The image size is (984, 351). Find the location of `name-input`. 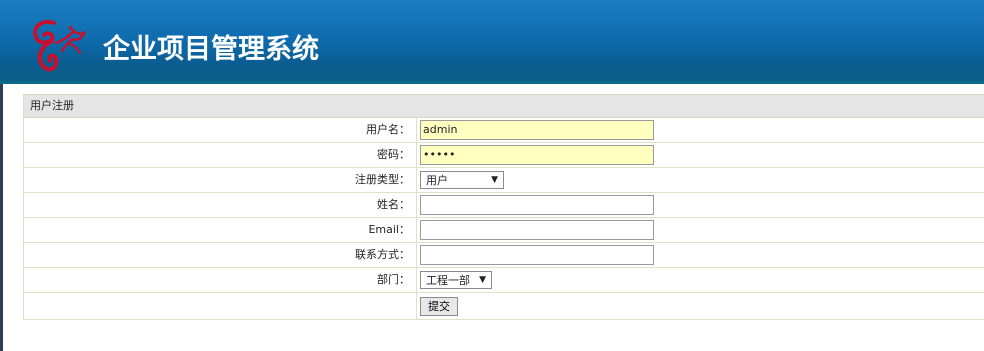

name-input is located at coordinates (537, 205).